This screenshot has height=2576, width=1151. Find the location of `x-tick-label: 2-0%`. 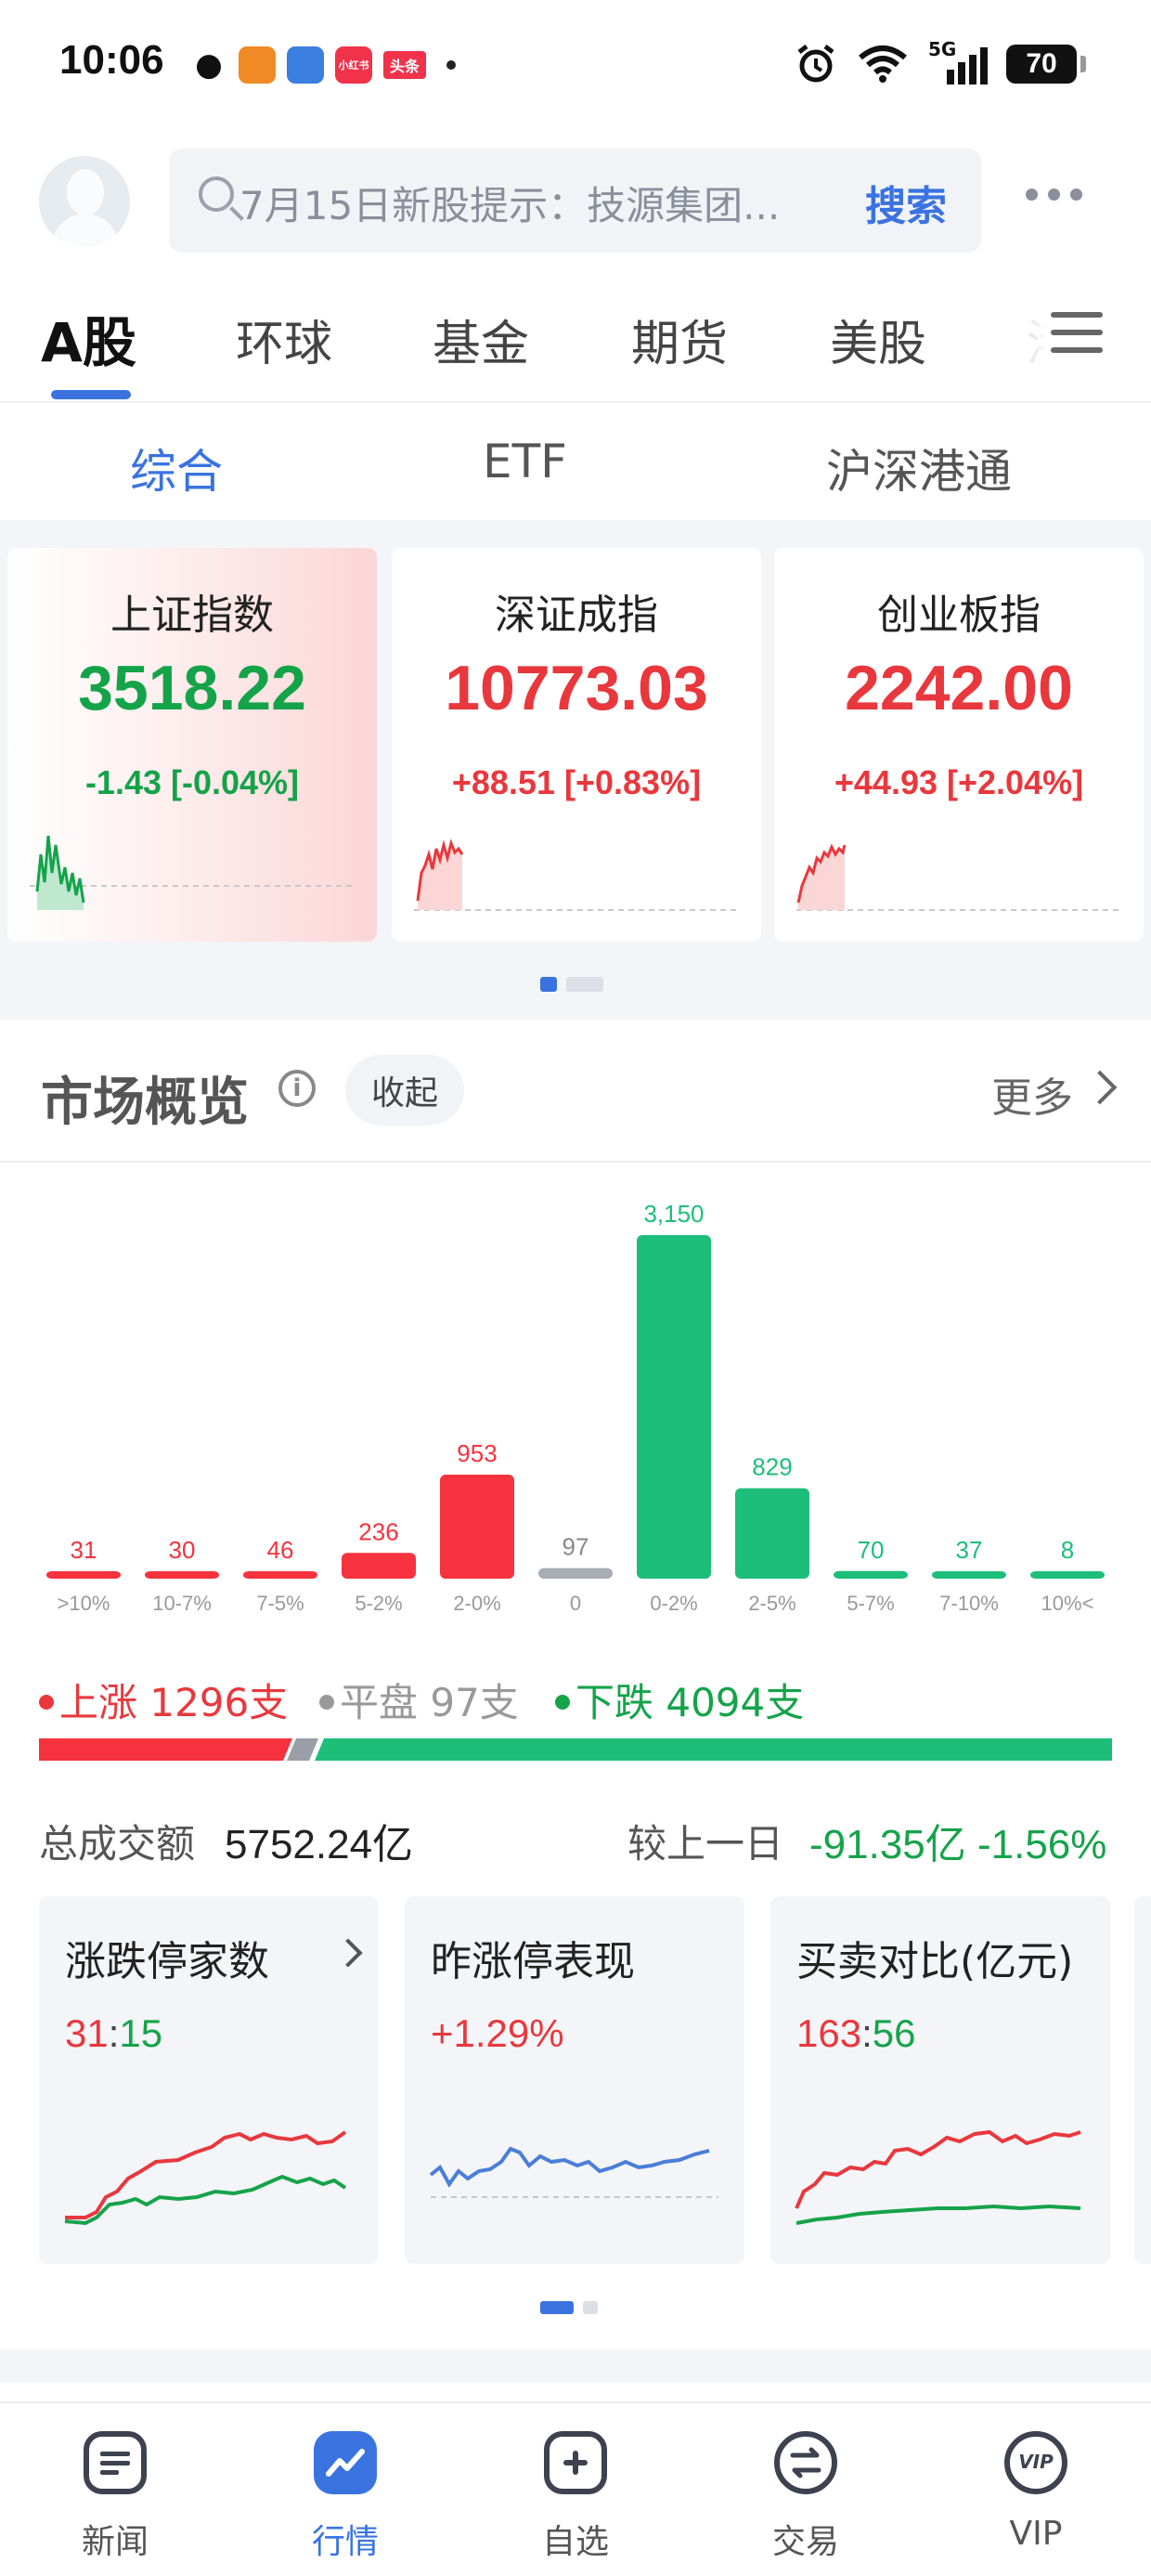

x-tick-label: 2-0% is located at coordinates (476, 1603).